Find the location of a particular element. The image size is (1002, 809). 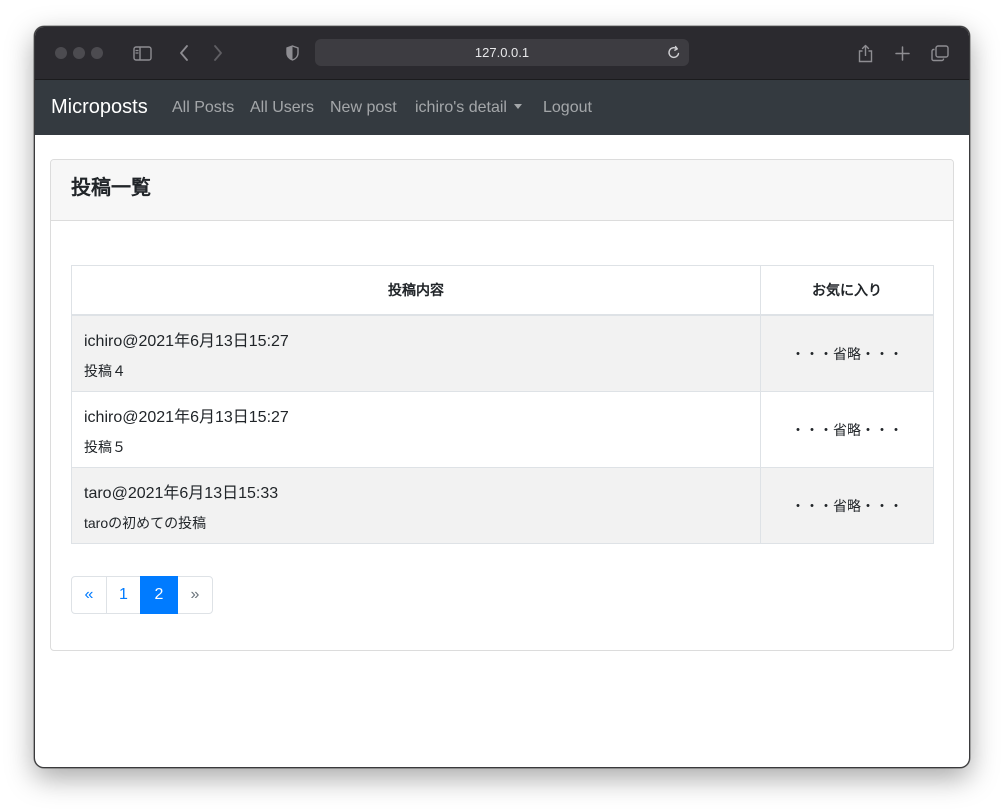

post-content: 投稿４ is located at coordinates (105, 370).